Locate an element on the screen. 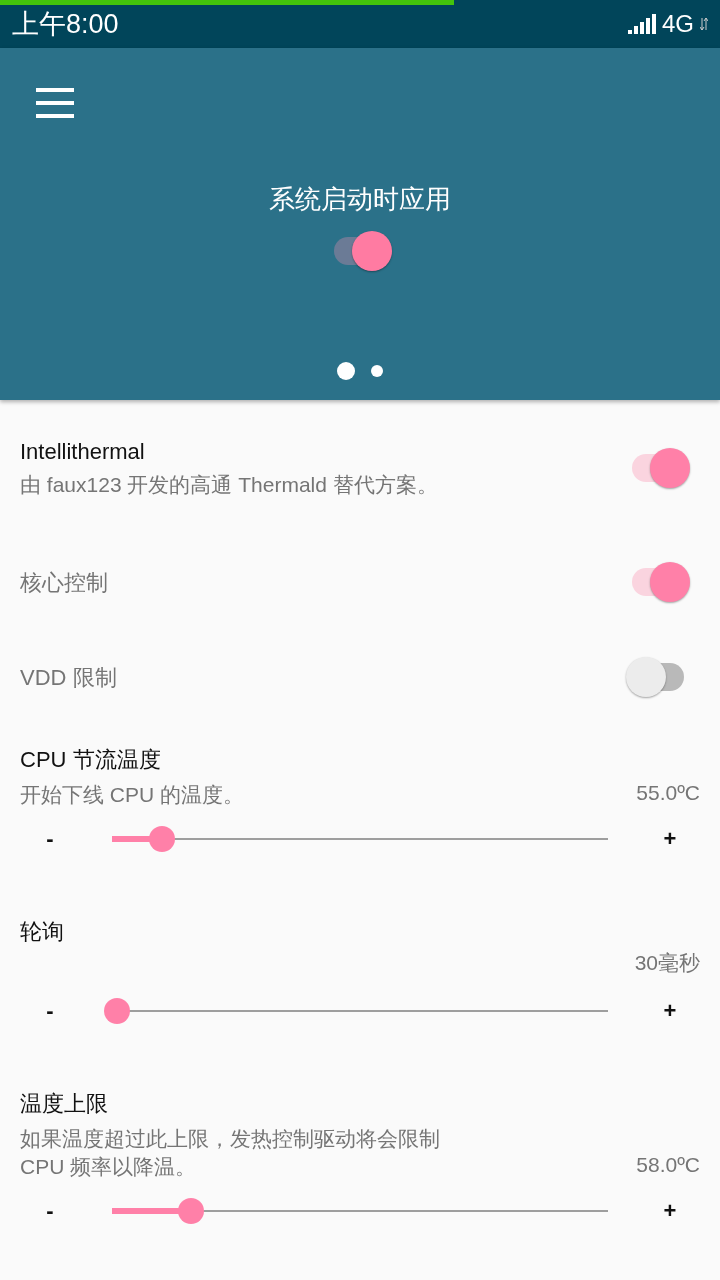 Image resolution: width=720 pixels, height=1280 pixels. setting-value: 58.0ºC is located at coordinates (668, 1165).